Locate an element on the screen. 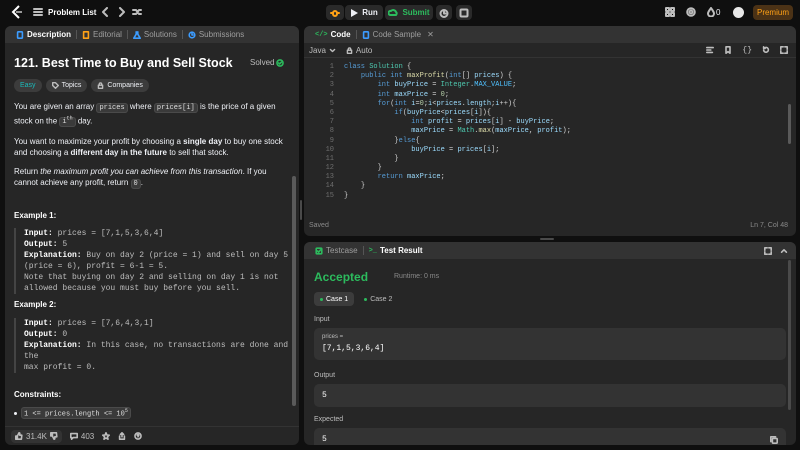  tab-test-result: >_ Test Result is located at coordinates (396, 250).